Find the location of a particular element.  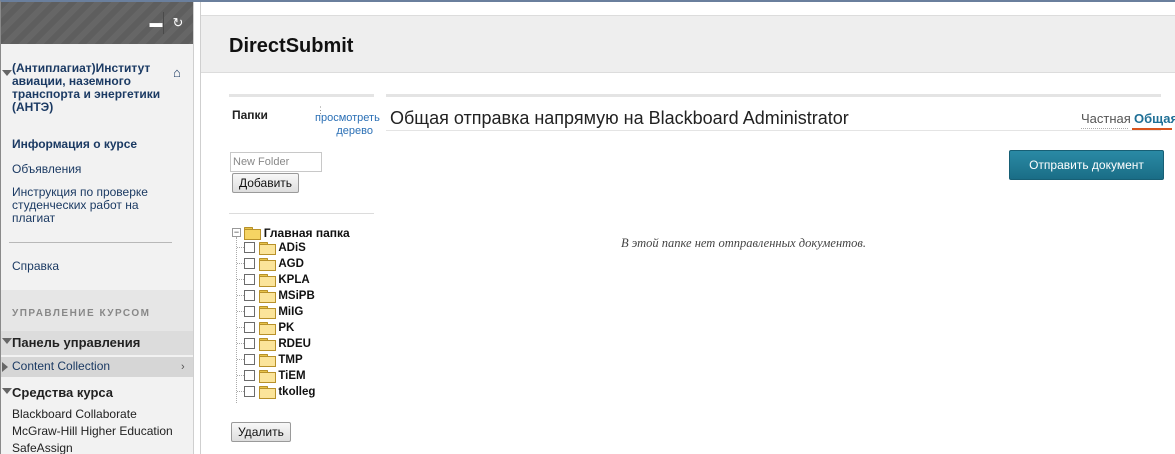

delete-folder-button: Удалить is located at coordinates (261, 432).